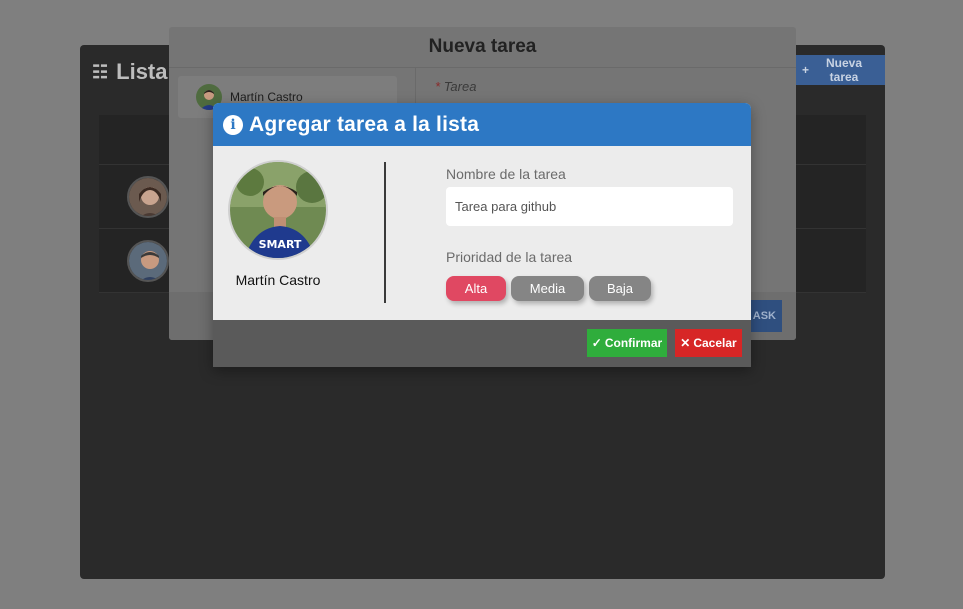 This screenshot has height=609, width=963. What do you see at coordinates (233, 124) in the screenshot?
I see `info-icon: i` at bounding box center [233, 124].